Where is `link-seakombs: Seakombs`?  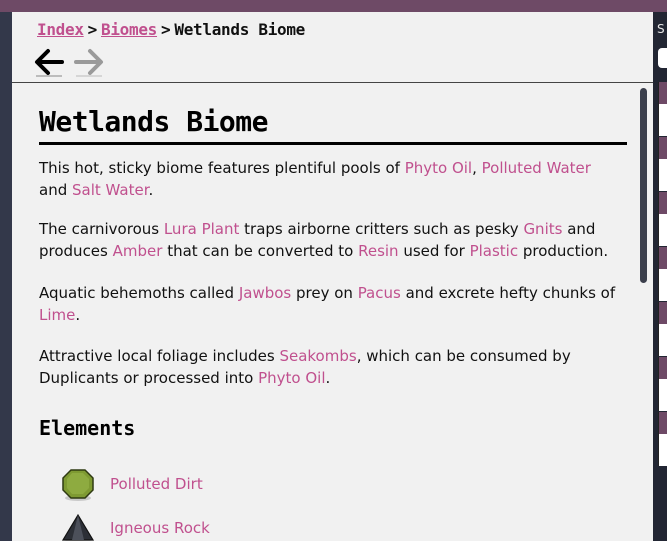 link-seakombs: Seakombs is located at coordinates (317, 356).